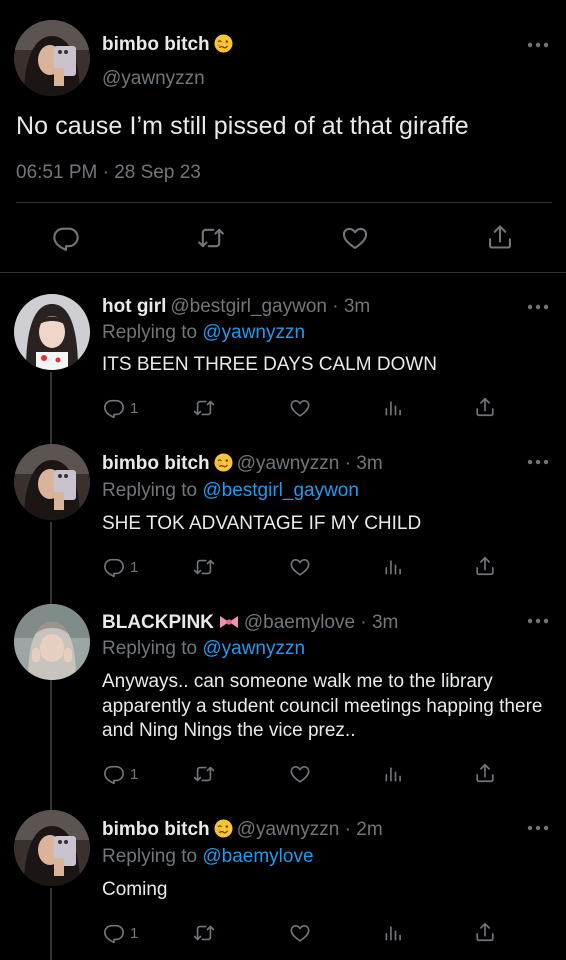  Describe the element at coordinates (280, 490) in the screenshot. I see `replying-to-link: @bestgirl_gaywon` at that location.